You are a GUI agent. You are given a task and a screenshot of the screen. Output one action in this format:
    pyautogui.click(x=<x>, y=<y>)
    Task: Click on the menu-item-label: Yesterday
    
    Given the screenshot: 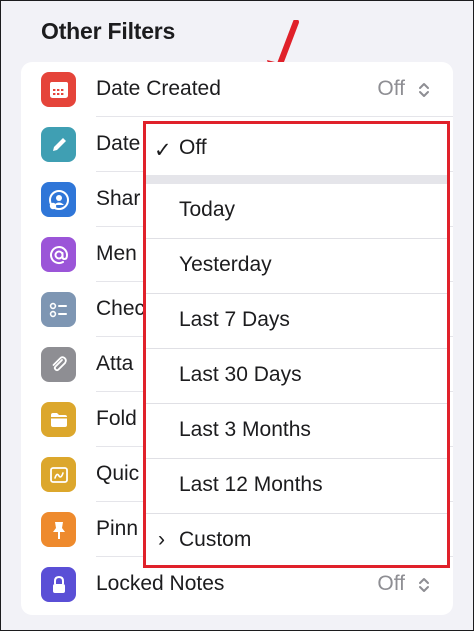 What is the action you would take?
    pyautogui.click(x=225, y=264)
    